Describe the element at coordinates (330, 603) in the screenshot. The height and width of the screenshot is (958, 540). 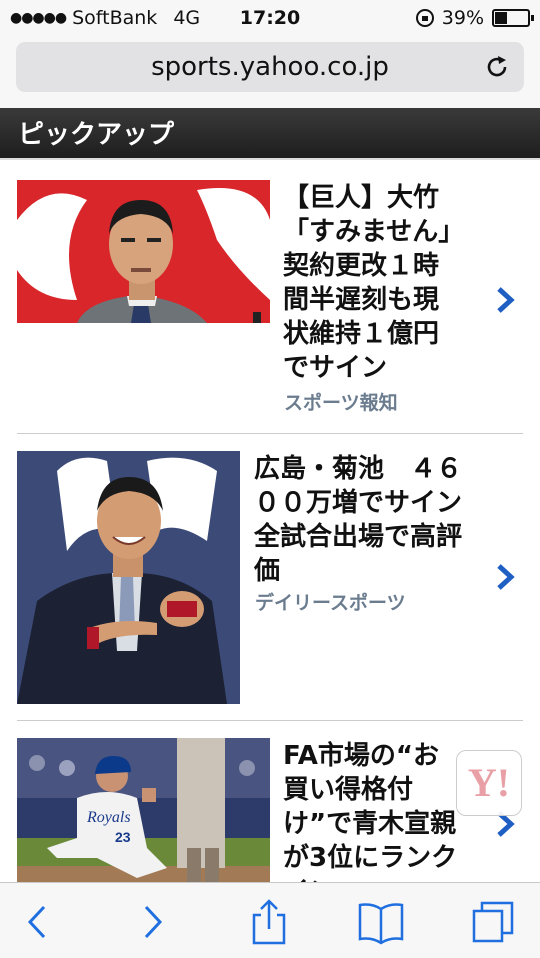
I see `article-source: デイリースポーツ` at that location.